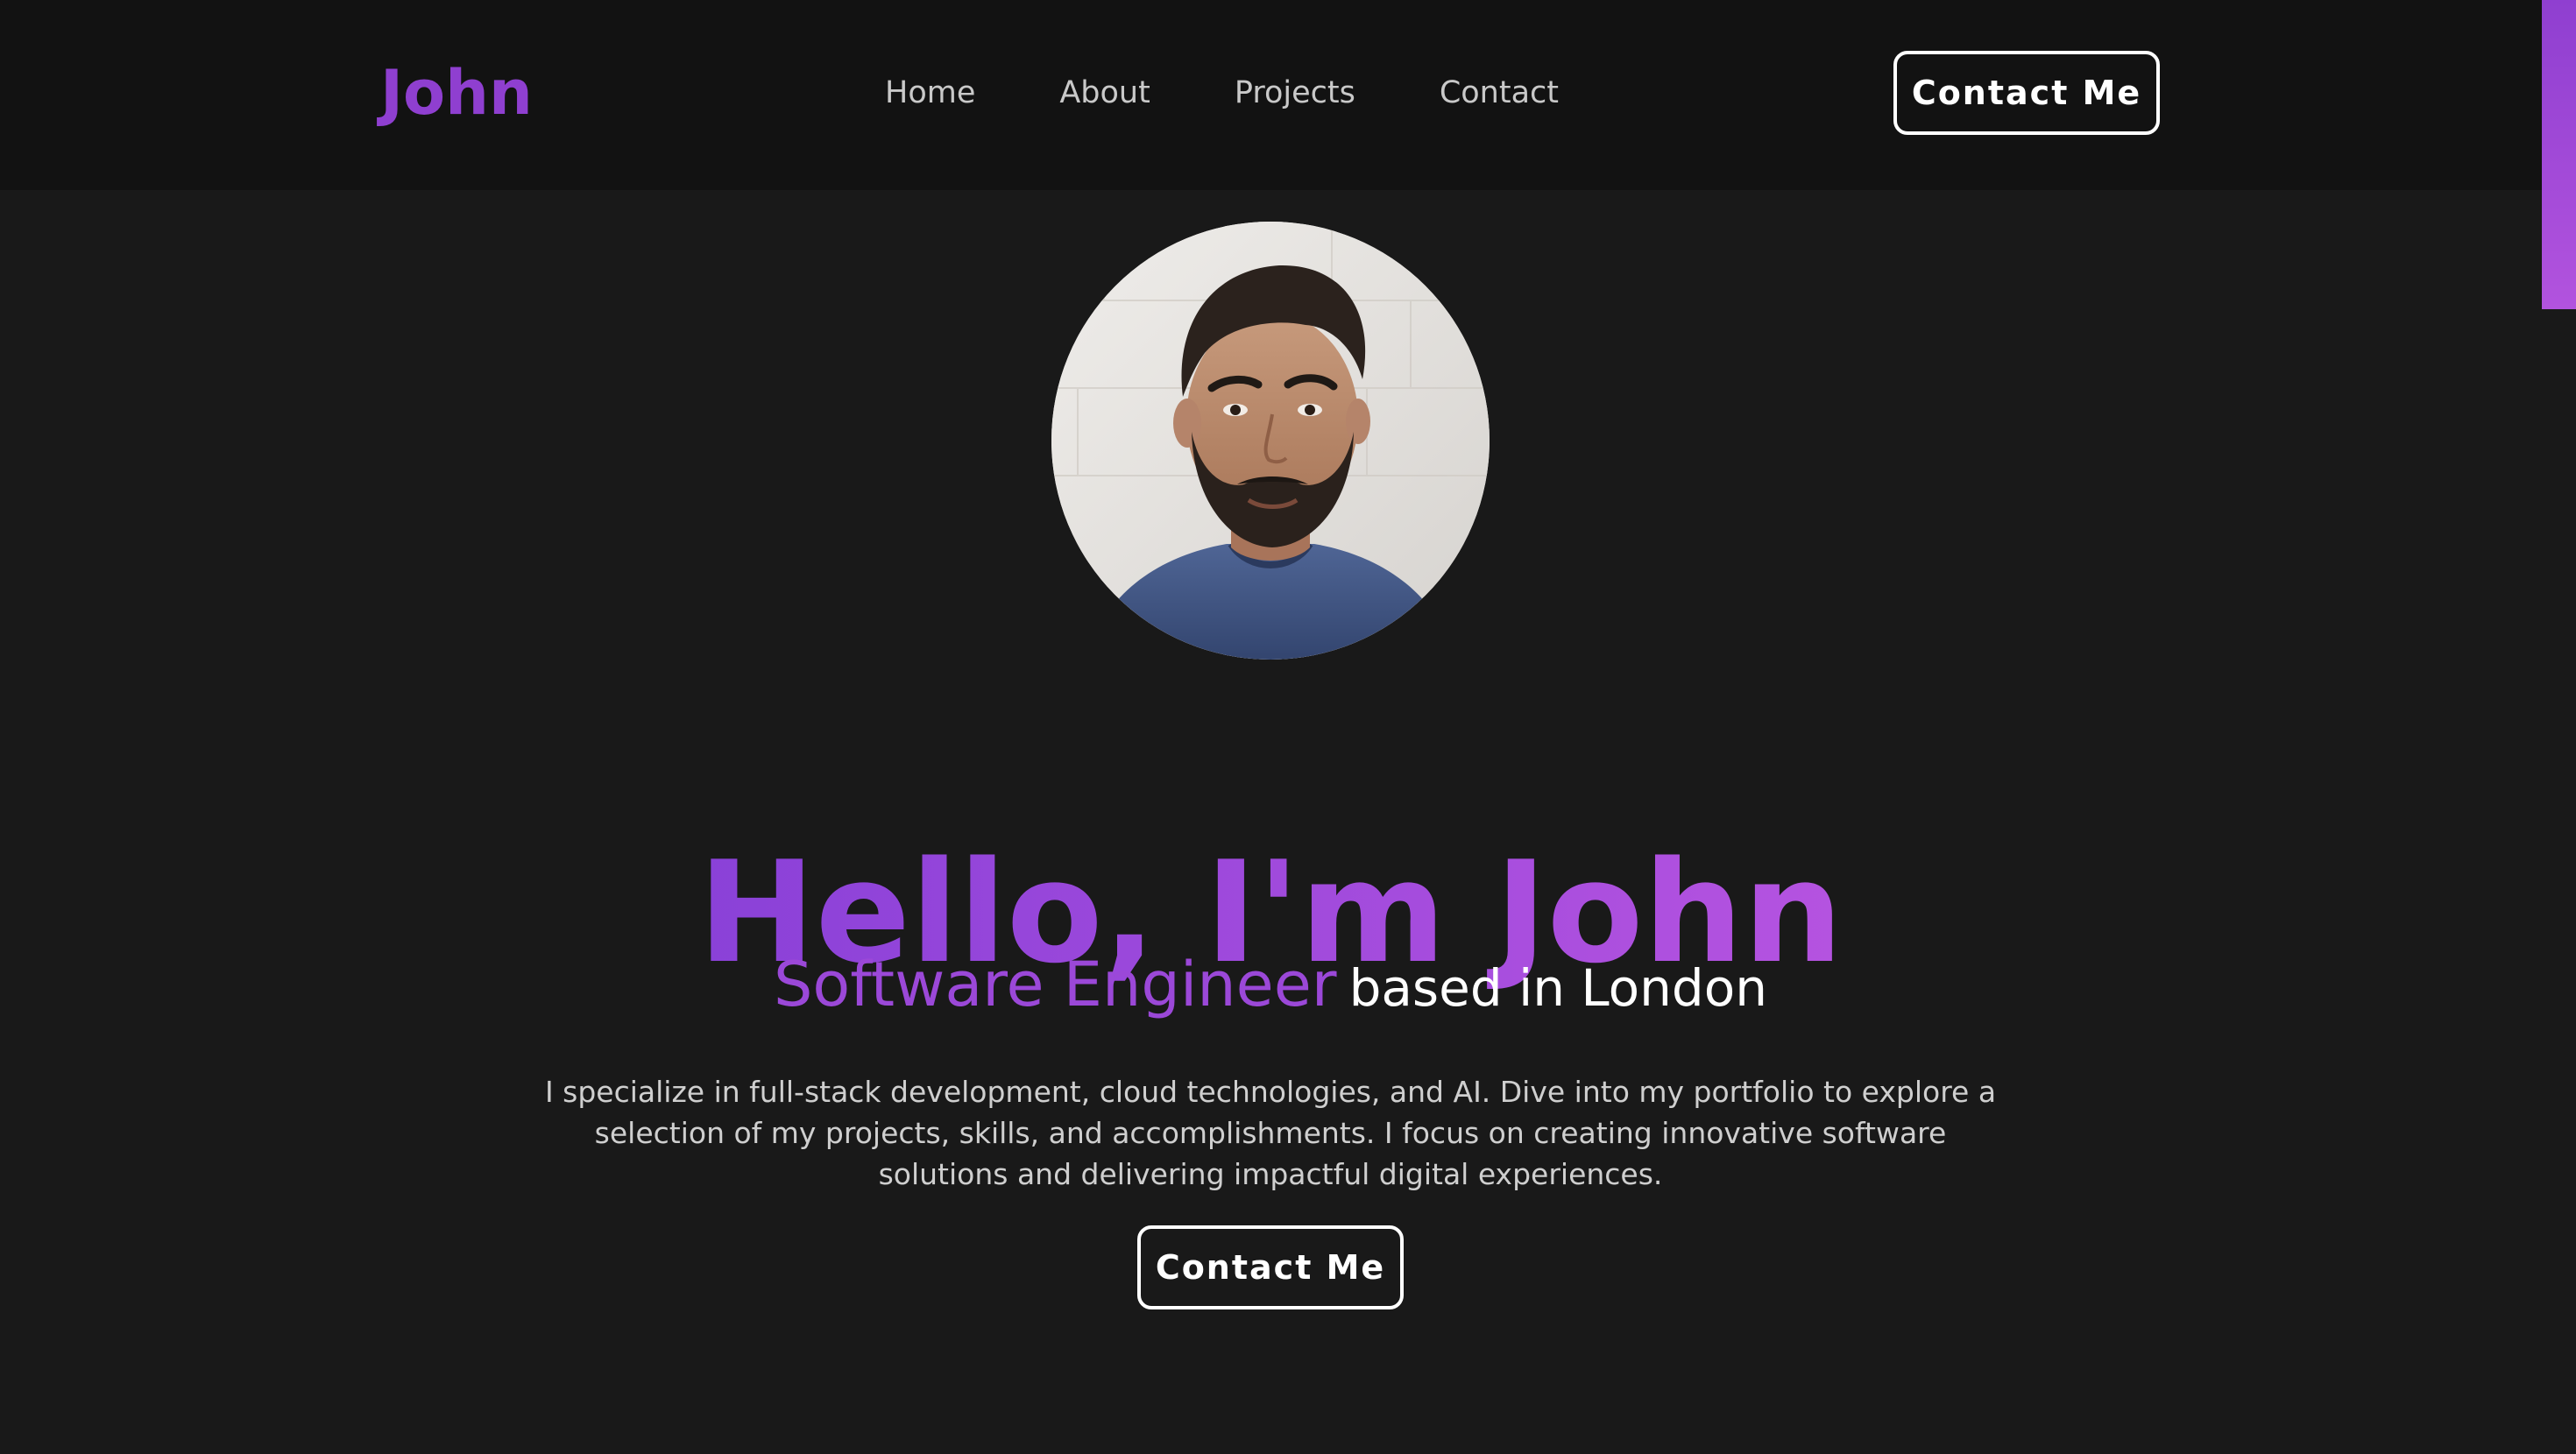 This screenshot has width=2576, height=1454. I want to click on nav-link-home: Home, so click(930, 93).